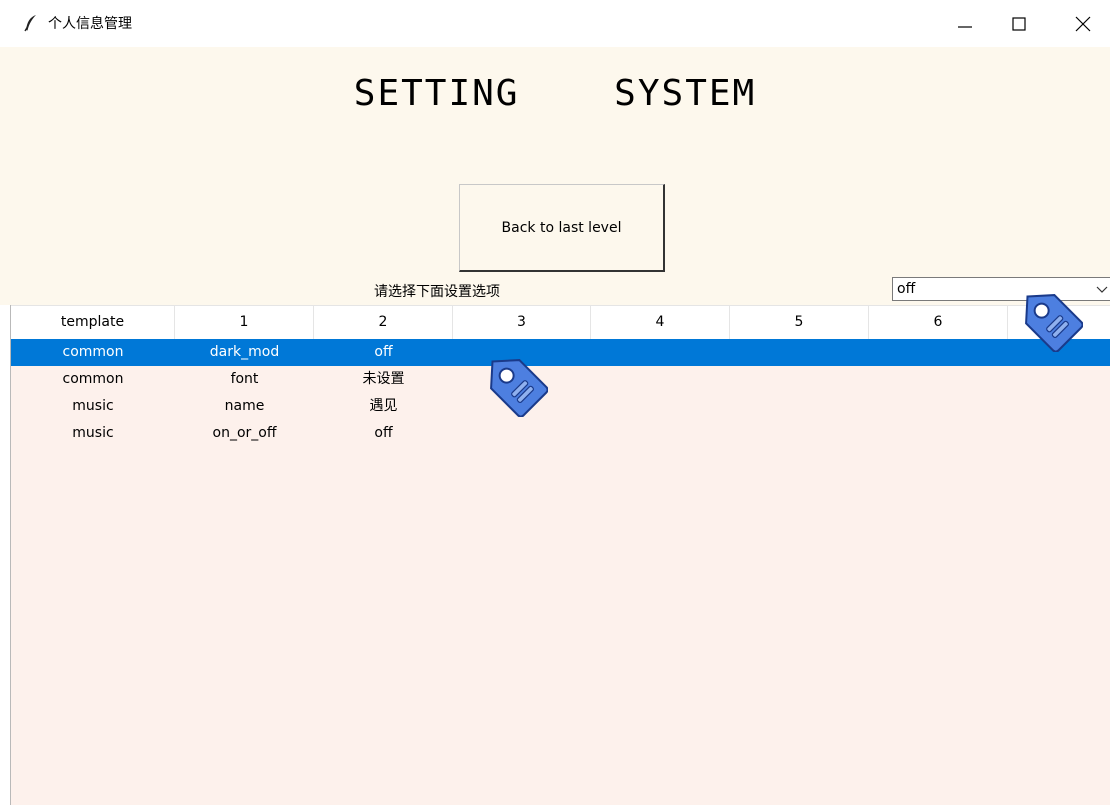 The image size is (1110, 805). Describe the element at coordinates (560, 433) in the screenshot. I see `table-row: music on_or_off off` at that location.